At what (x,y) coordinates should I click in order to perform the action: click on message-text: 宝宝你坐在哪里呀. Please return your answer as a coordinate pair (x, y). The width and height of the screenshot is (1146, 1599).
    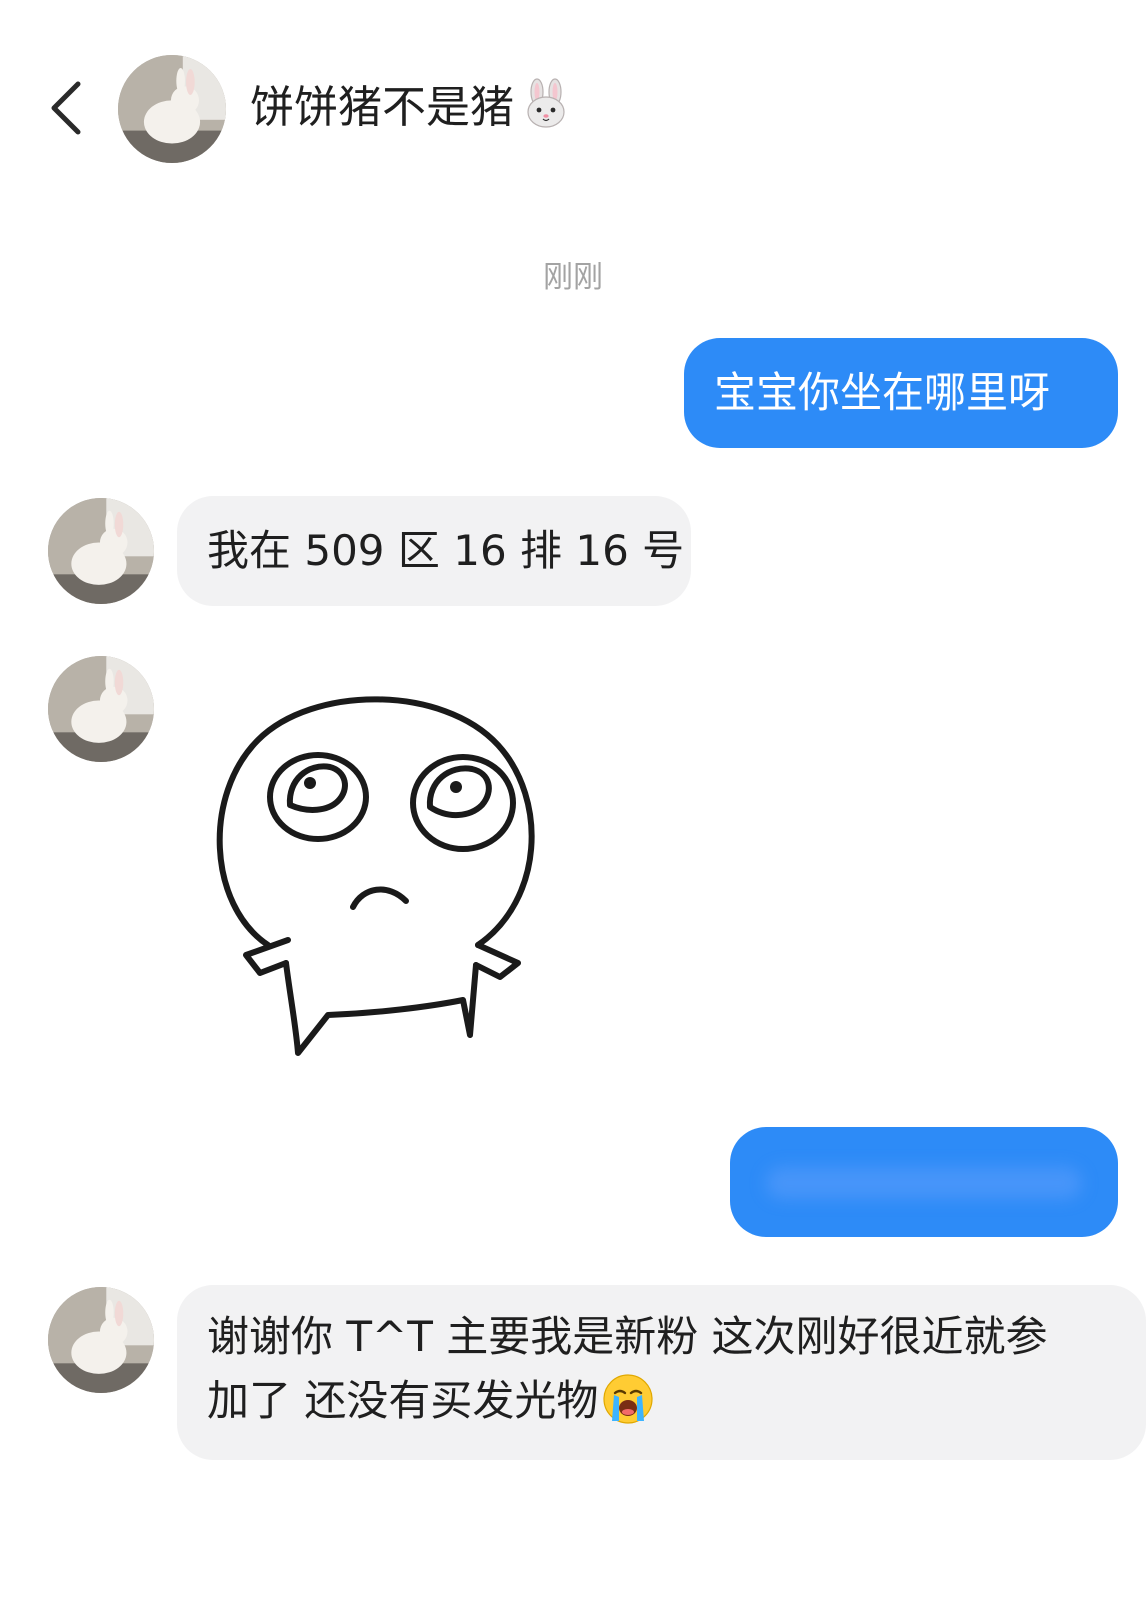
    Looking at the image, I should click on (882, 392).